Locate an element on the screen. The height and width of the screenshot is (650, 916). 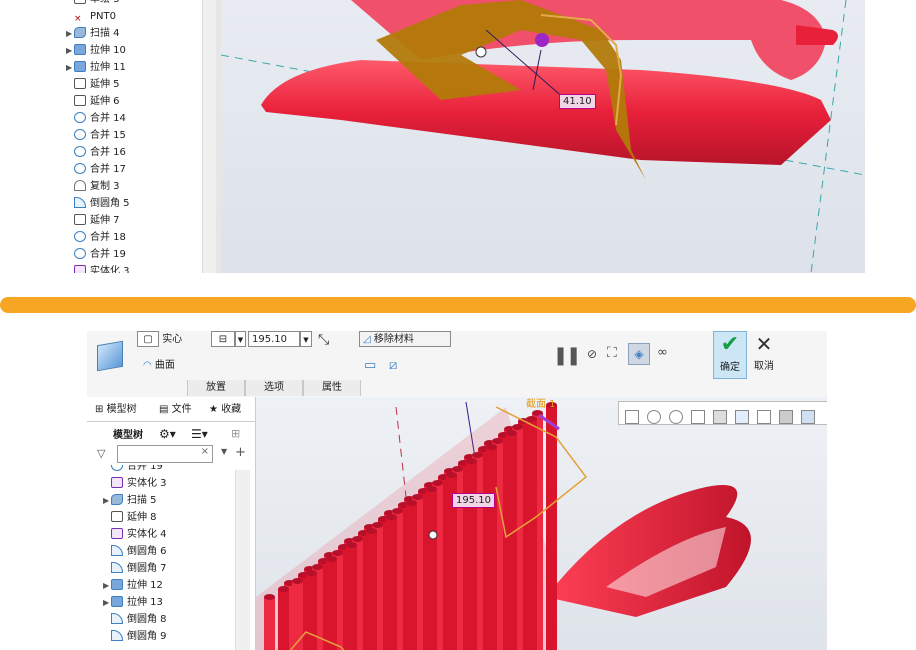
tree-node-label: 倒圆角 7 is located at coordinates (147, 568).